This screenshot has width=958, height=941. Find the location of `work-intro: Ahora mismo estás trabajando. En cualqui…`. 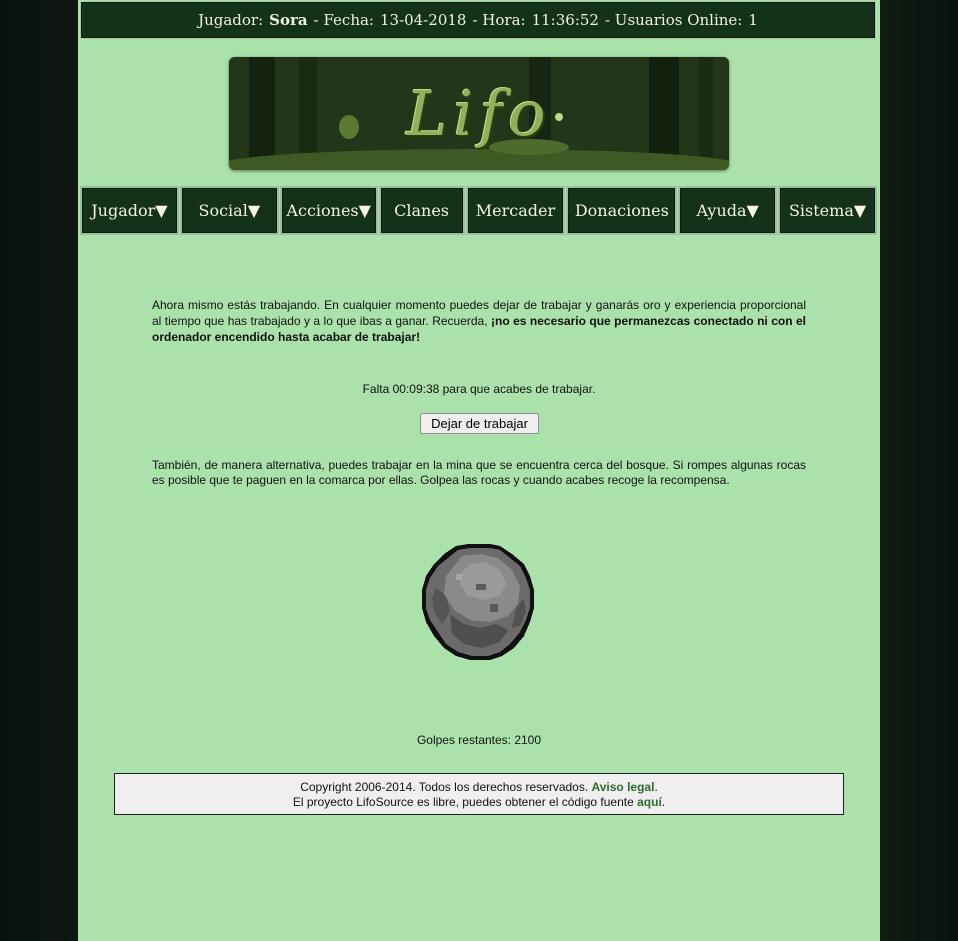

work-intro: Ahora mismo estás trabajando. En cualqui… is located at coordinates (479, 321).